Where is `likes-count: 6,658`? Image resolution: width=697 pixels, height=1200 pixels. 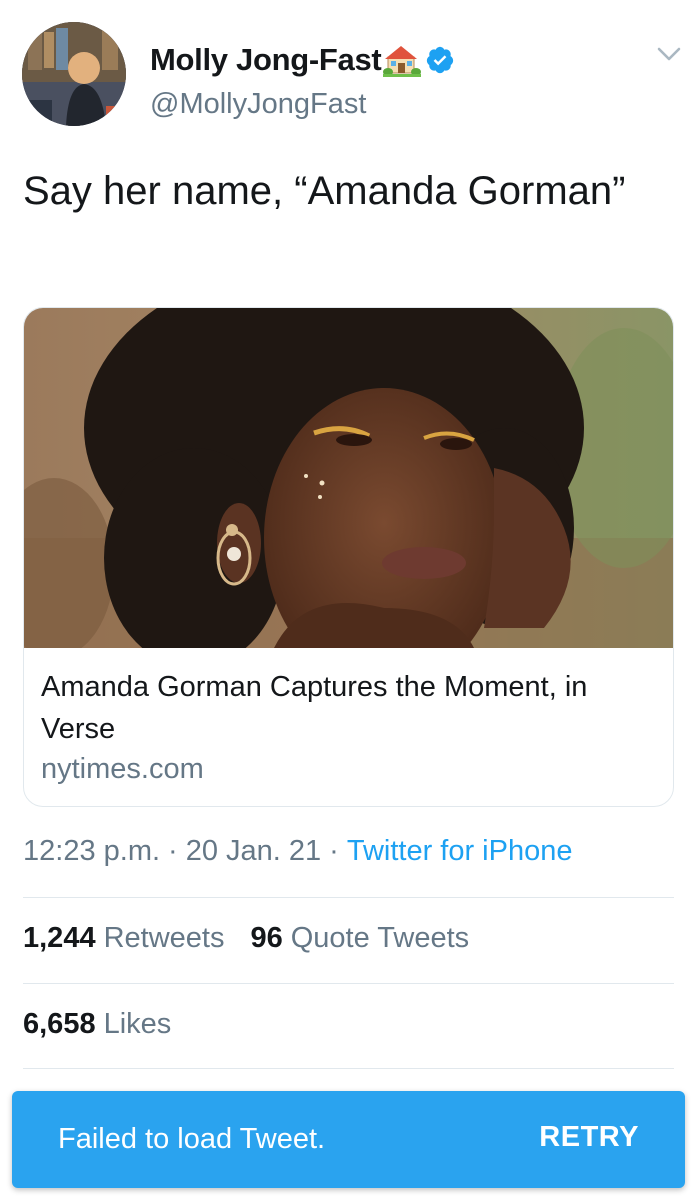 likes-count: 6,658 is located at coordinates (59, 1024).